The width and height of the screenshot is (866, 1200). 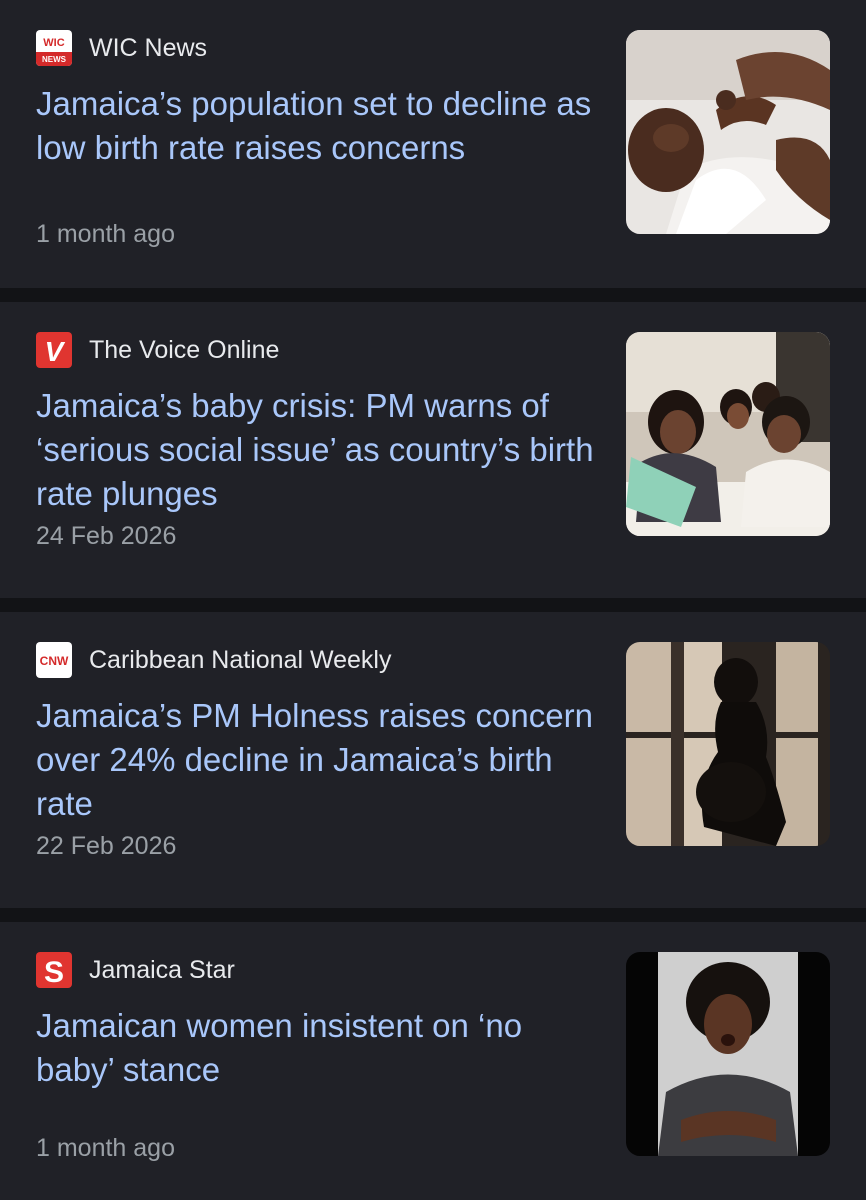 I want to click on svg-text: V, so click(x=55, y=351).